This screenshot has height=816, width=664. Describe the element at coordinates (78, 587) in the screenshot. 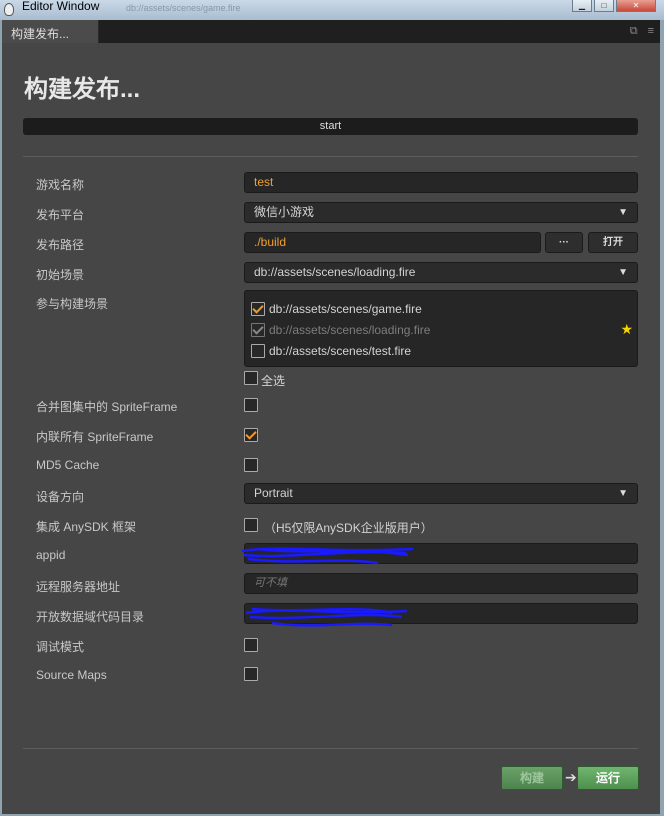

I see `remote-server-label: 远程服务器地址` at that location.